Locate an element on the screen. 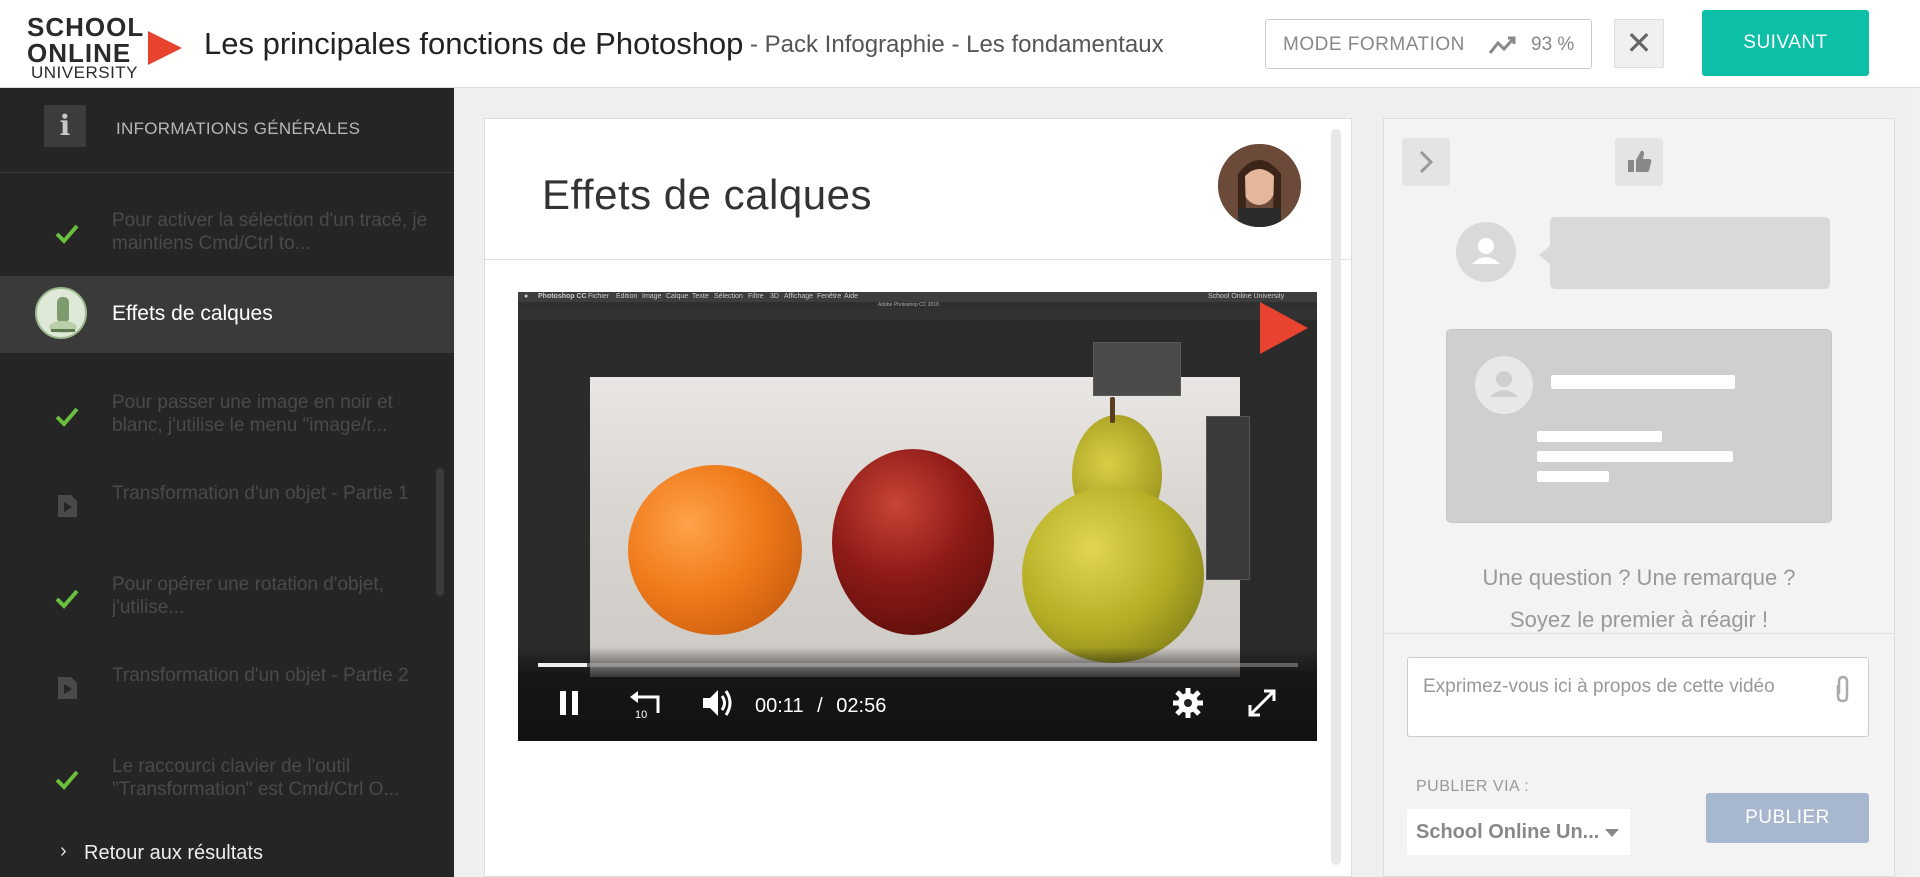 The height and width of the screenshot is (877, 1920). video-logo-icon is located at coordinates (1284, 328).